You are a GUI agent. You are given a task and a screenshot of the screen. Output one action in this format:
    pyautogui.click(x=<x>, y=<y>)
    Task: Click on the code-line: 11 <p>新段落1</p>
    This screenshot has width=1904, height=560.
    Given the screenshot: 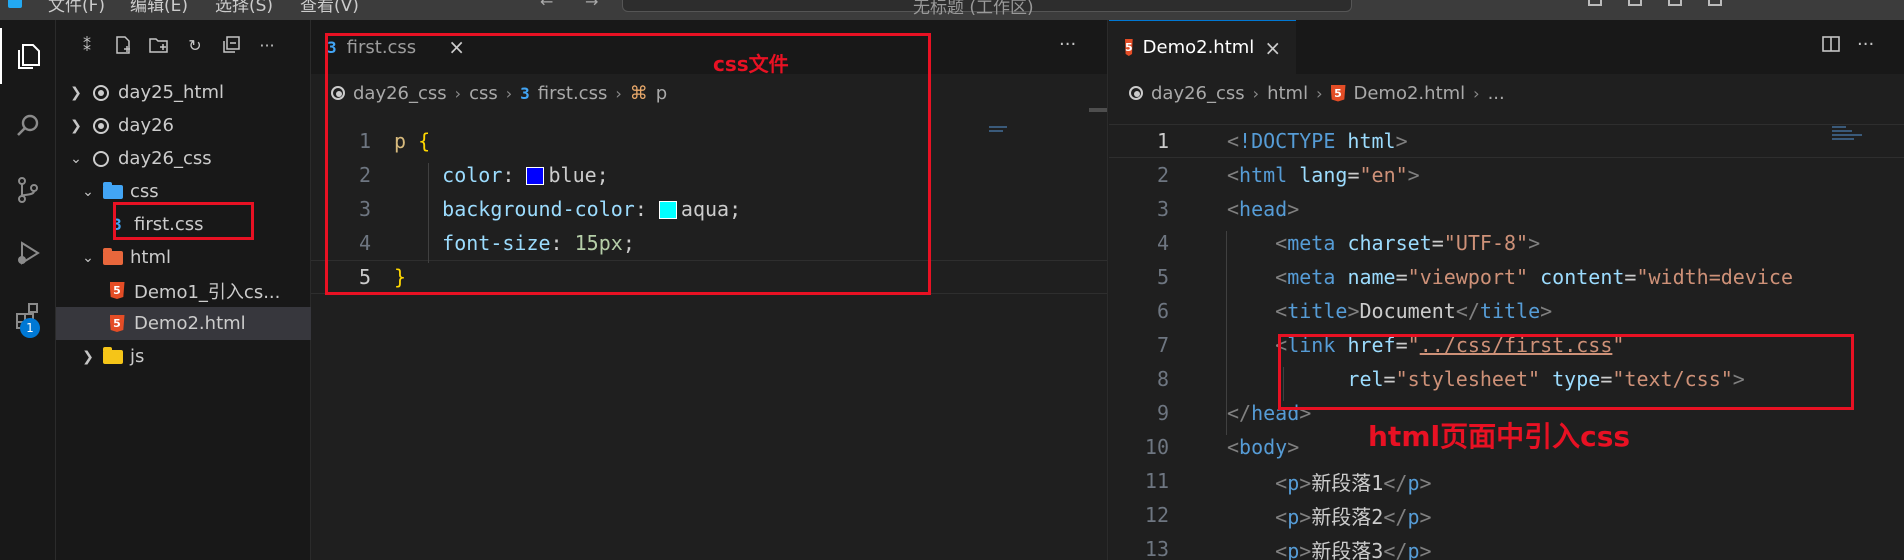 What is the action you would take?
    pyautogui.click(x=1506, y=481)
    